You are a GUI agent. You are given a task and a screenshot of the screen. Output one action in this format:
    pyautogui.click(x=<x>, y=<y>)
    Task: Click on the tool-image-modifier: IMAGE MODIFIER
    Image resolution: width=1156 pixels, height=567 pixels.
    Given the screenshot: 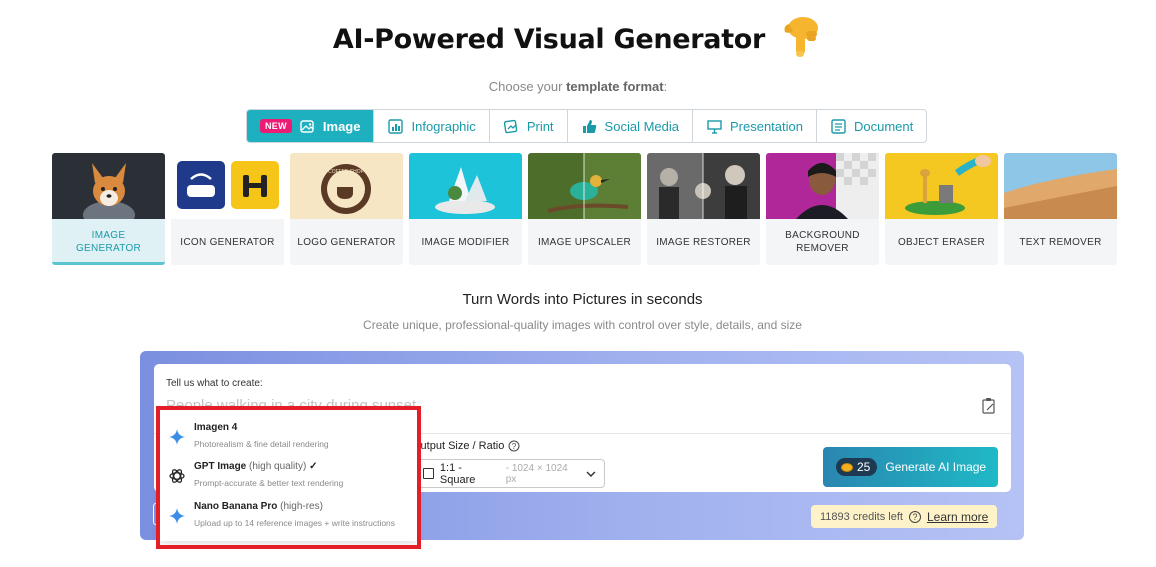 What is the action you would take?
    pyautogui.click(x=465, y=209)
    